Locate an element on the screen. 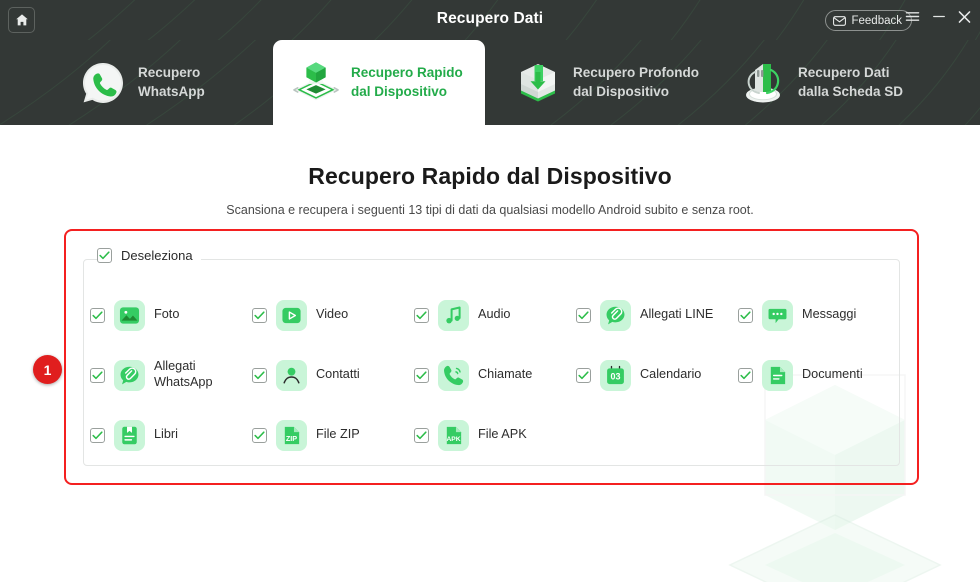 The image size is (980, 582). close-button is located at coordinates (964, 16).